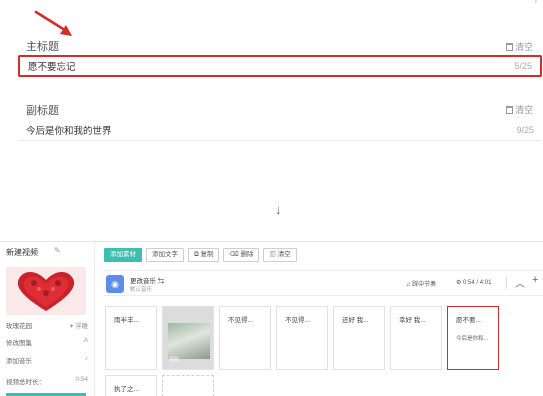 This screenshot has width=543, height=396. I want to click on subtitle-value: 今后是你和我的世界, so click(69, 131).